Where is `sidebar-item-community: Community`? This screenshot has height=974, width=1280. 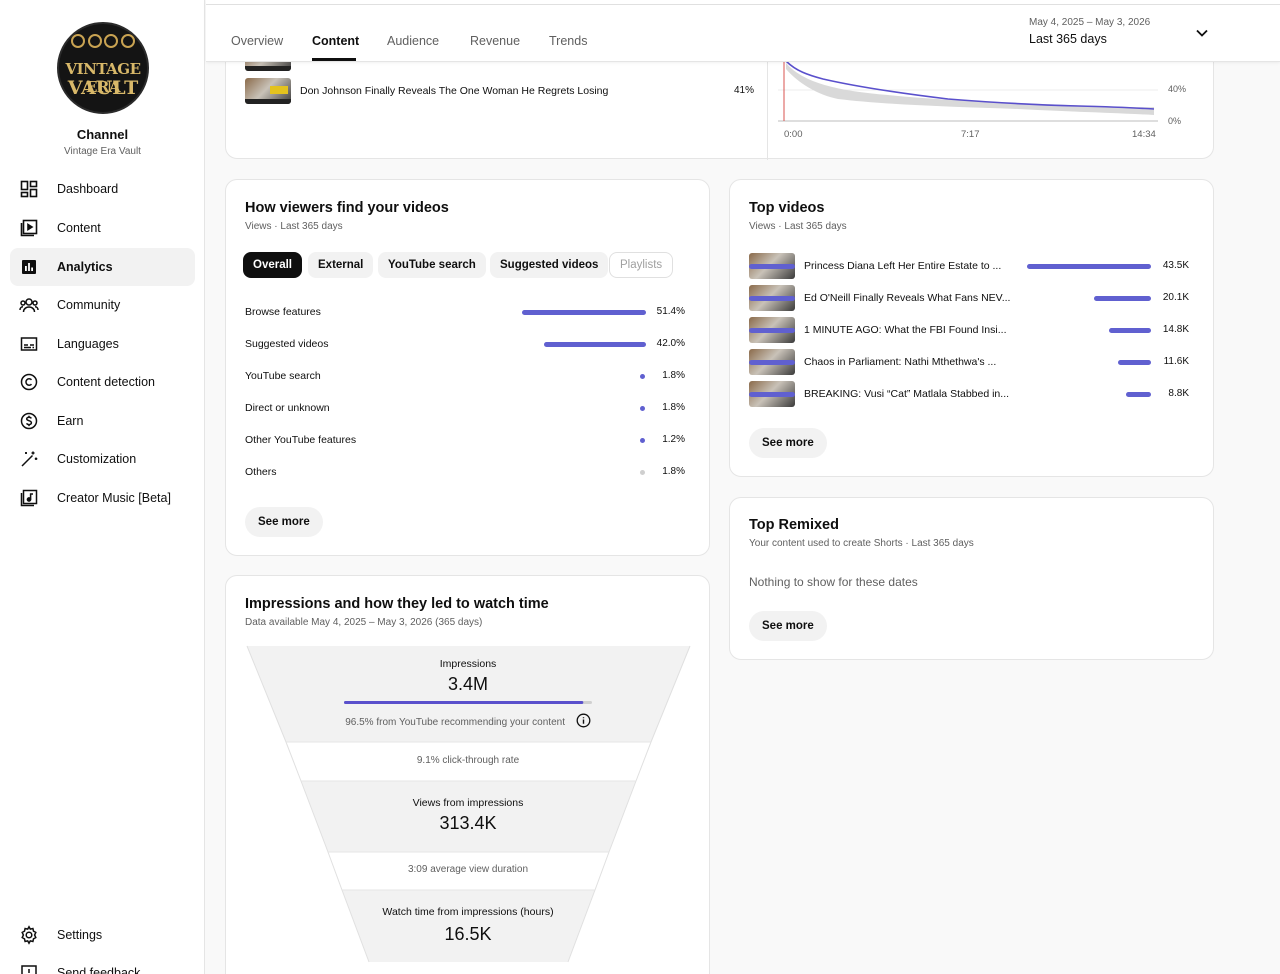 sidebar-item-community: Community is located at coordinates (102, 305).